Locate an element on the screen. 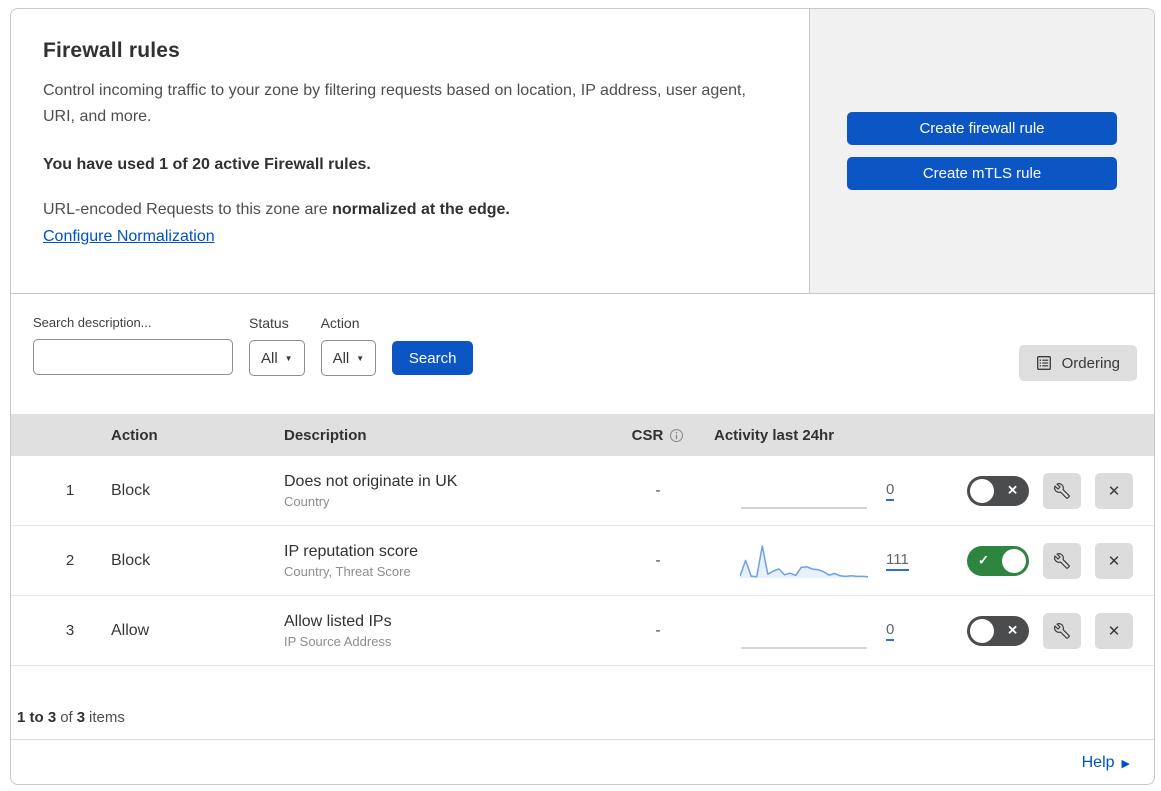  rule-description-cell: Does not originate in UK Country is located at coordinates (448, 491).